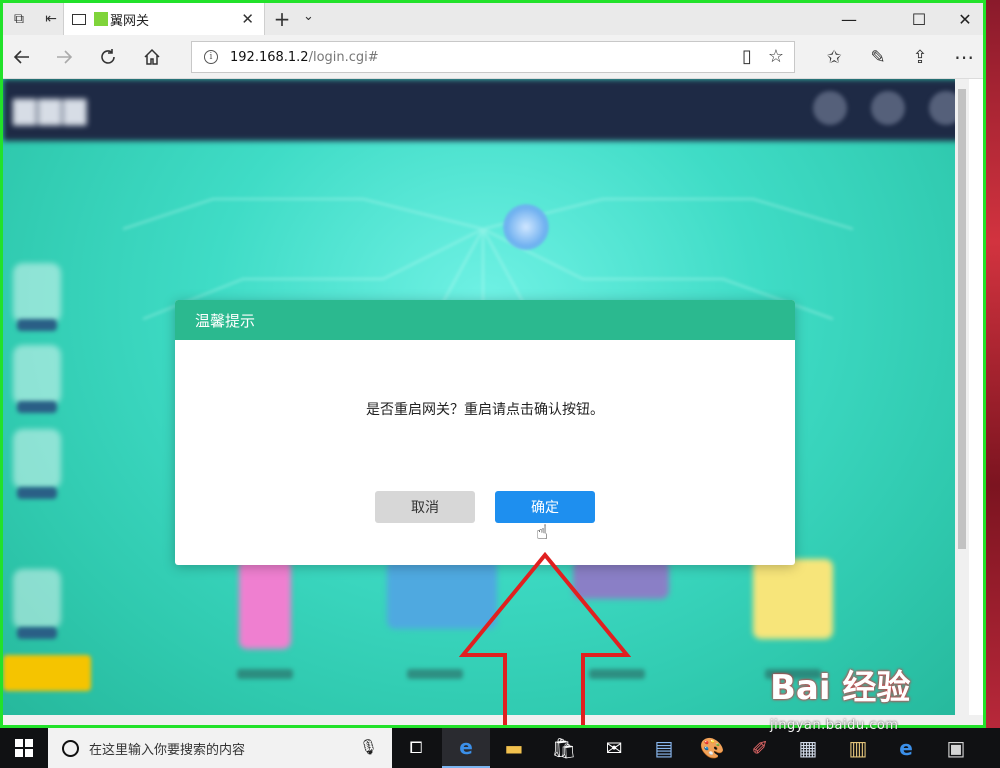 The width and height of the screenshot is (1000, 768). I want to click on system-tool-icon: ▣, so click(956, 748).